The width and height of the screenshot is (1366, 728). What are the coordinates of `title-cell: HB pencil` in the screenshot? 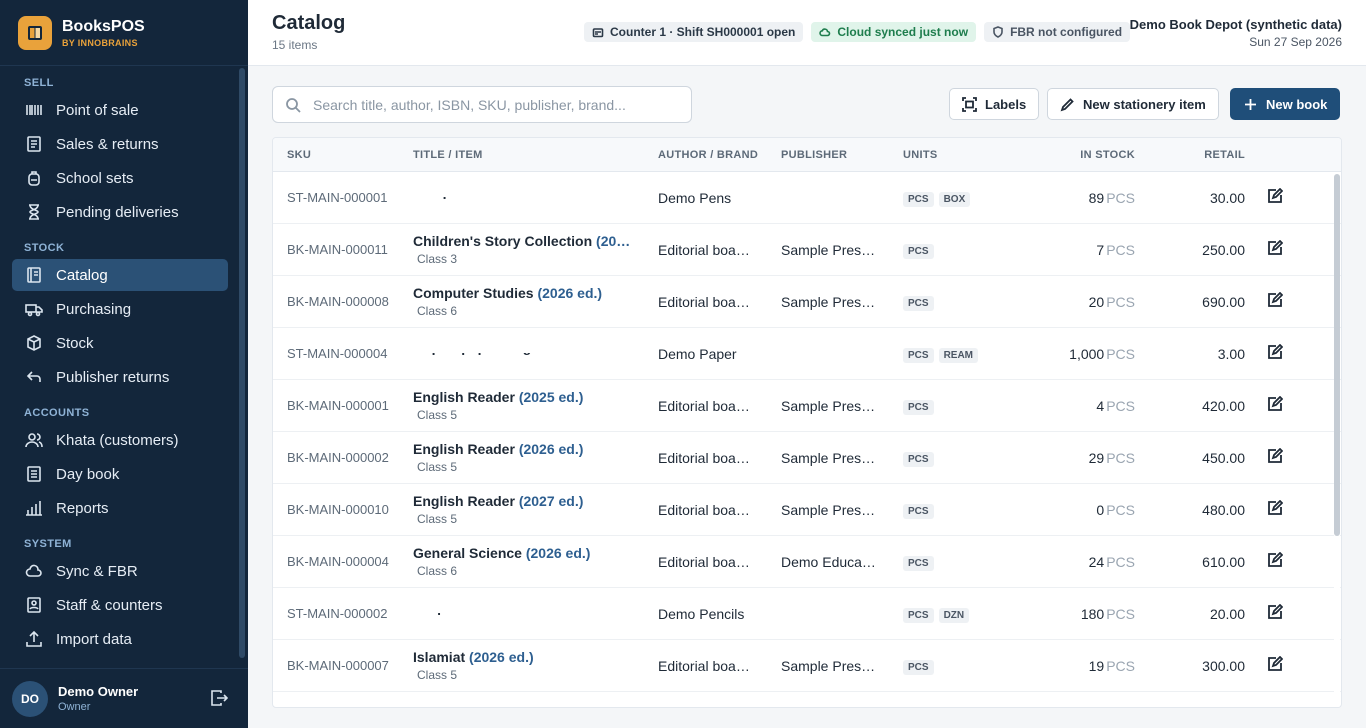 It's located at (535, 614).